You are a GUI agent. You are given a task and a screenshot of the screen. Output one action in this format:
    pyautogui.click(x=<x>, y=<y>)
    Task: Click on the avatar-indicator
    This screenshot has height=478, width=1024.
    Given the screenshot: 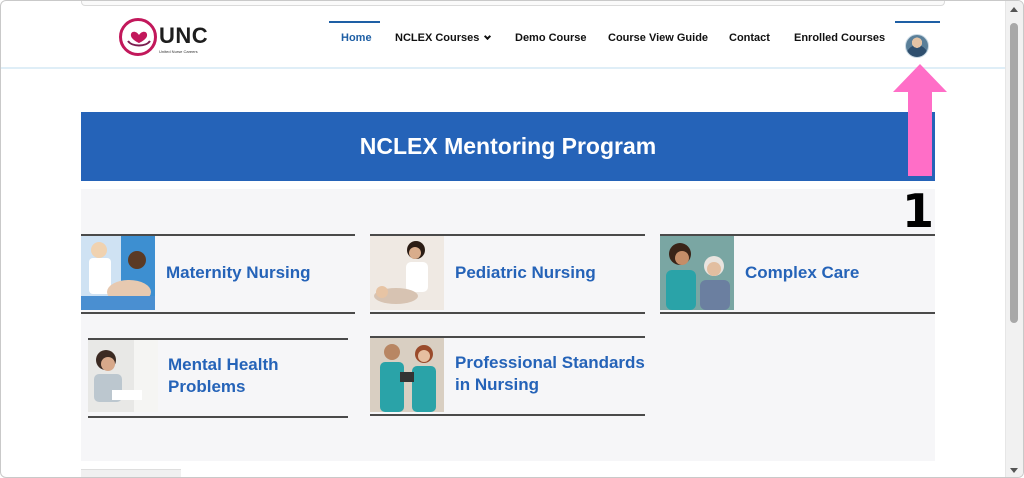 What is the action you would take?
    pyautogui.click(x=917, y=22)
    